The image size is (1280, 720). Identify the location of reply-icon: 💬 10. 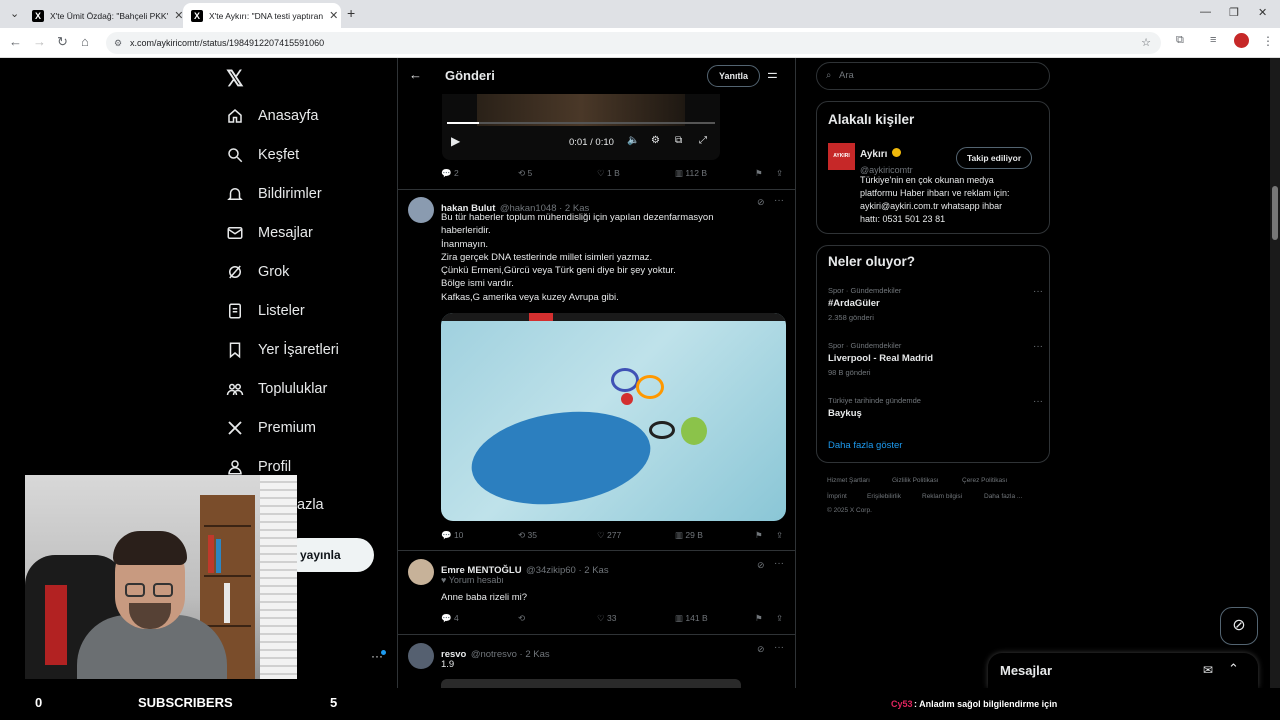
(452, 535).